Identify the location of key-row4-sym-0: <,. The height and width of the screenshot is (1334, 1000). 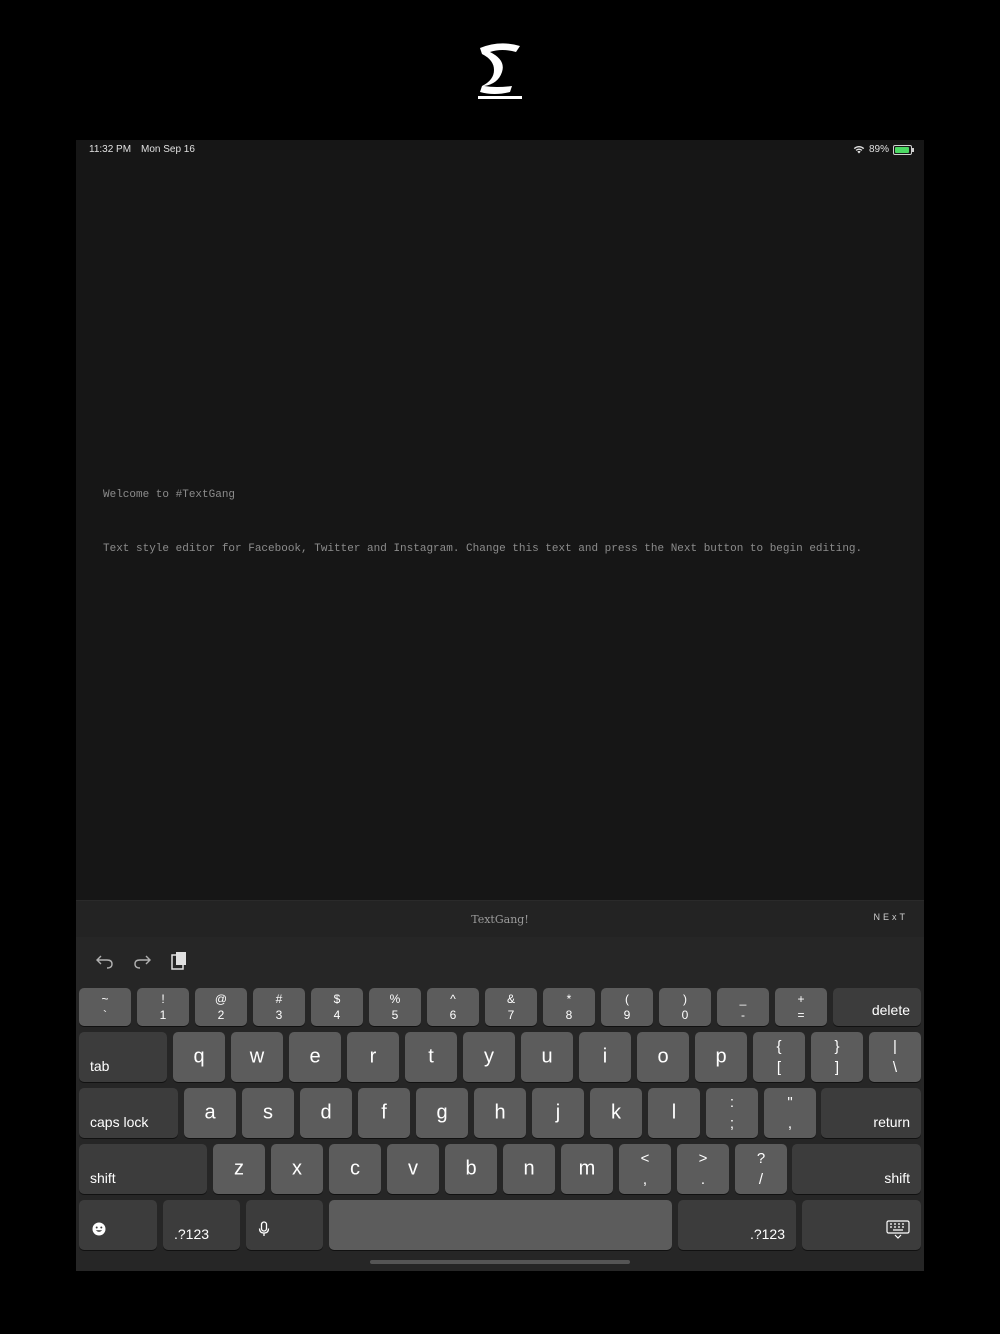
(645, 1169).